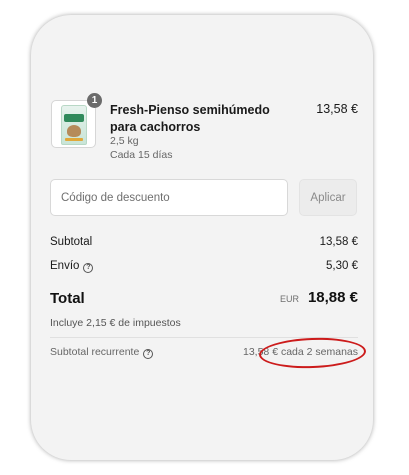 The height and width of the screenshot is (475, 409). Describe the element at coordinates (169, 197) in the screenshot. I see `discount-code-input` at that location.